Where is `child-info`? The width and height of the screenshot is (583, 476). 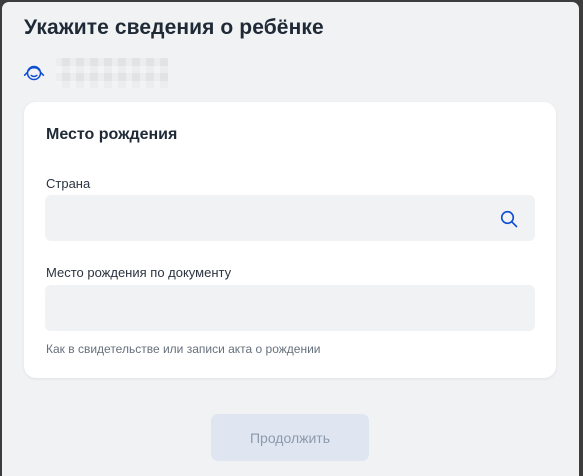 child-info is located at coordinates (102, 73).